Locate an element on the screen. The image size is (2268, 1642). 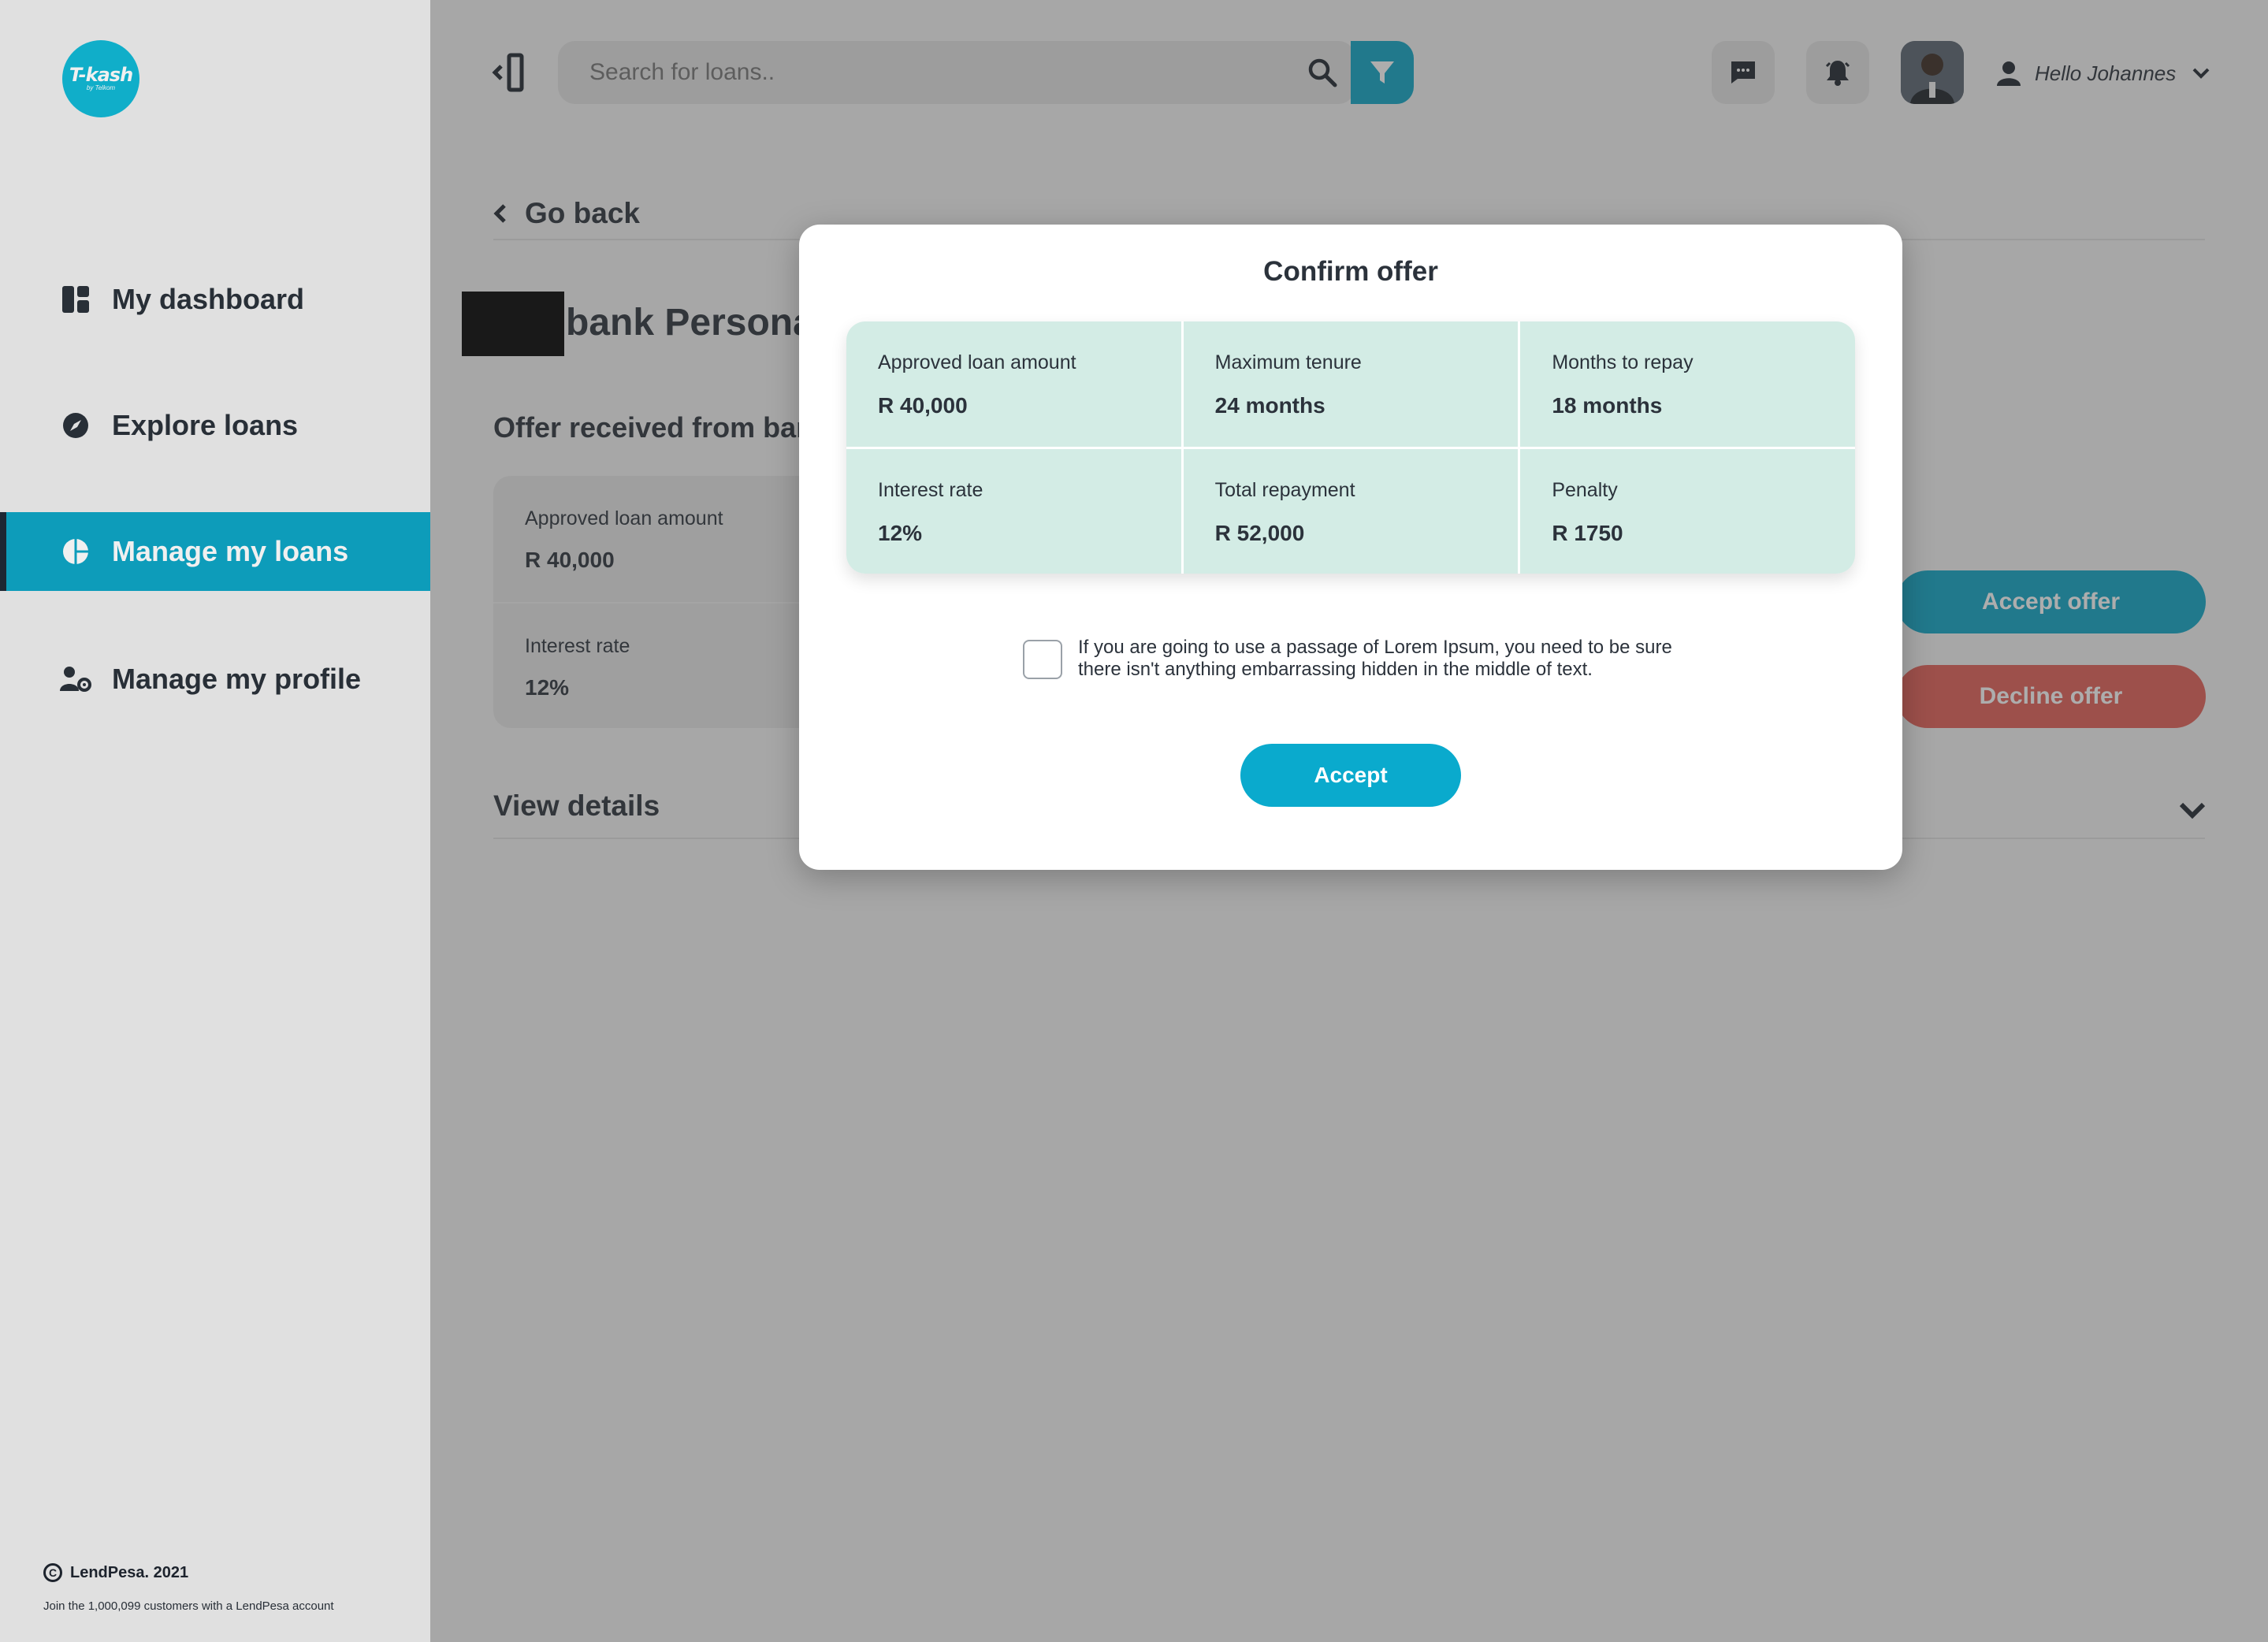
detail-label: Penalty is located at coordinates (1585, 489).